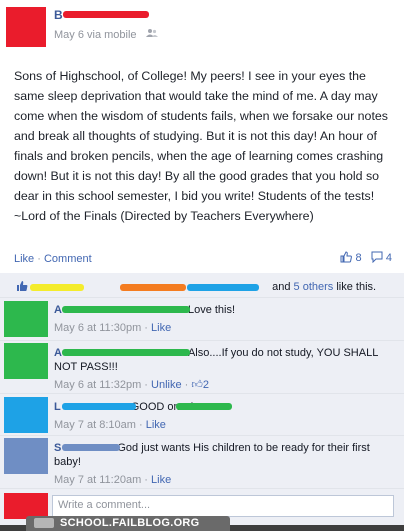  Describe the element at coordinates (359, 258) in the screenshot. I see `likes-count: 8` at that location.